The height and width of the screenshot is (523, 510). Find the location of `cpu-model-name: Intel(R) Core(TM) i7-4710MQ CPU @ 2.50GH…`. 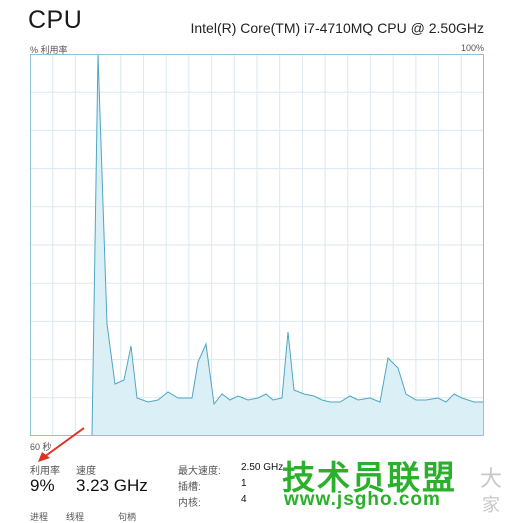

cpu-model-name: Intel(R) Core(TM) i7-4710MQ CPU @ 2.50GH… is located at coordinates (337, 28).